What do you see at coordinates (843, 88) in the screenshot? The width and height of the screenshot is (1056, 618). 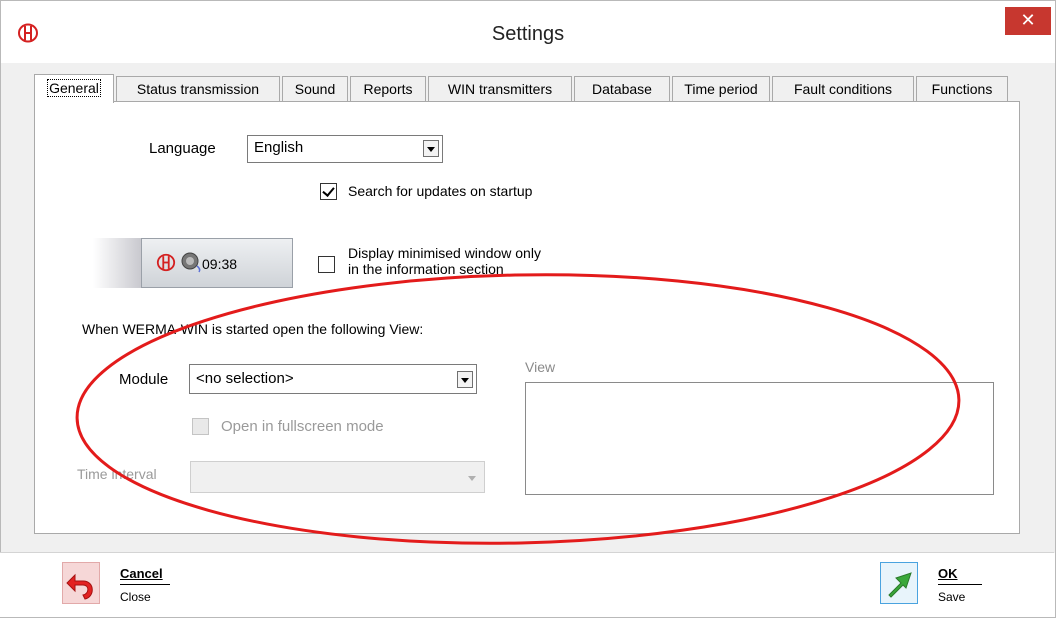 I see `tab-fault-conditions: Fault conditions` at bounding box center [843, 88].